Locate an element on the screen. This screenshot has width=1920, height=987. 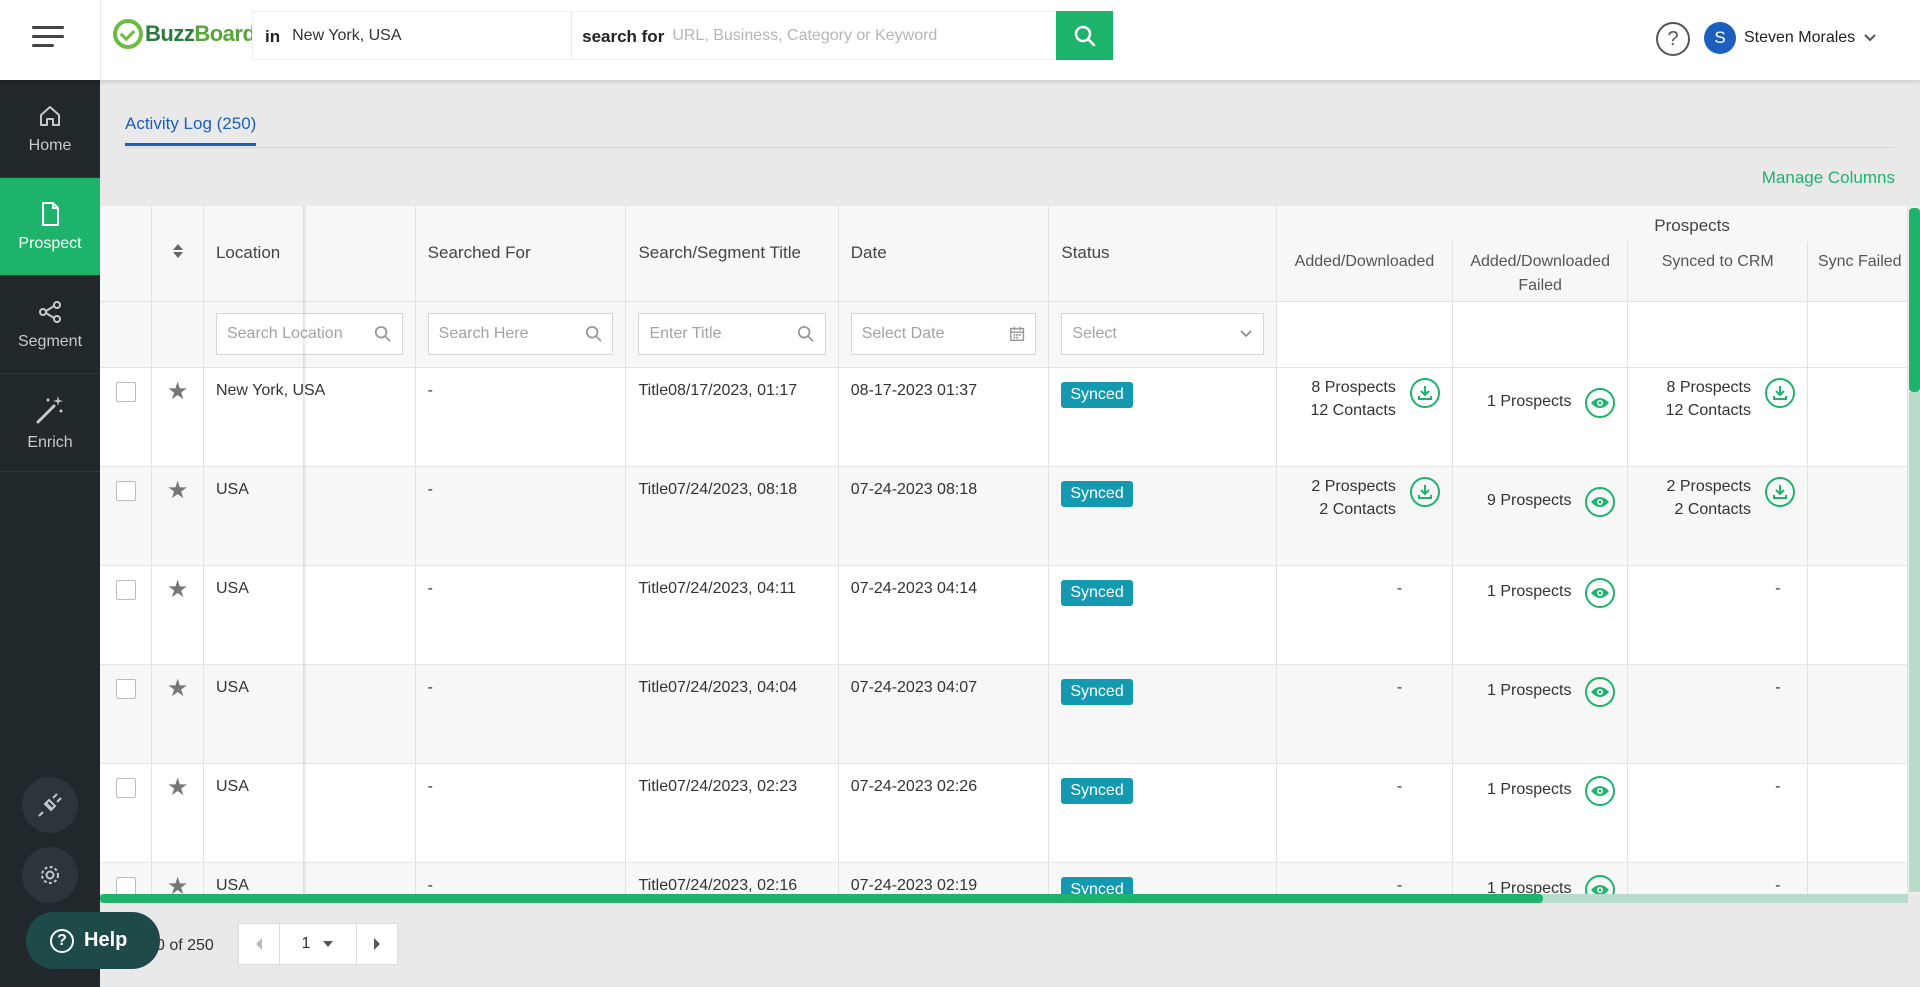
pagination-info: 0 of 250 is located at coordinates (185, 945).